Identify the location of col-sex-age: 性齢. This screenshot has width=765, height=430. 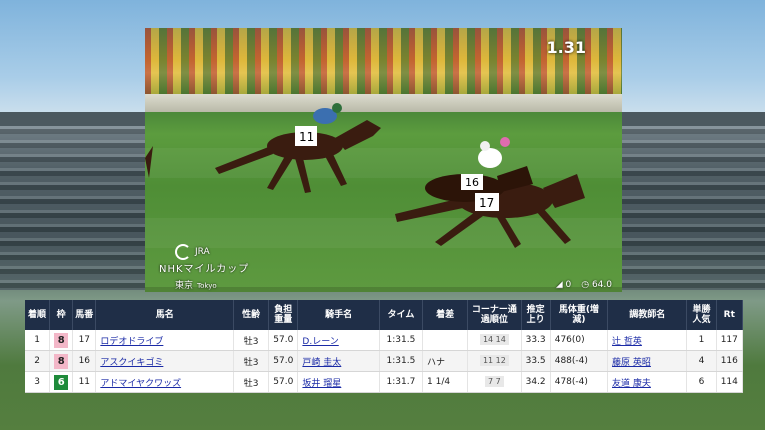
(251, 315).